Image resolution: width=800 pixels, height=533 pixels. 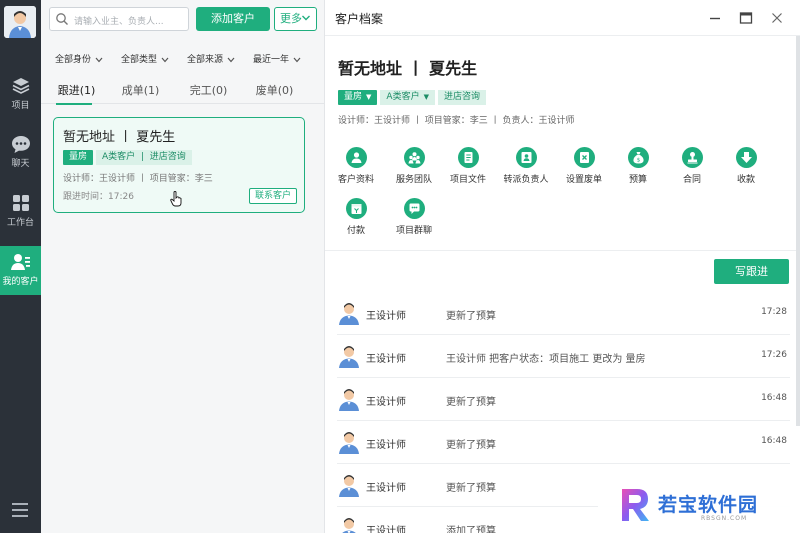 What do you see at coordinates (774, 312) in the screenshot?
I see `feed-time: 17:28` at bounding box center [774, 312].